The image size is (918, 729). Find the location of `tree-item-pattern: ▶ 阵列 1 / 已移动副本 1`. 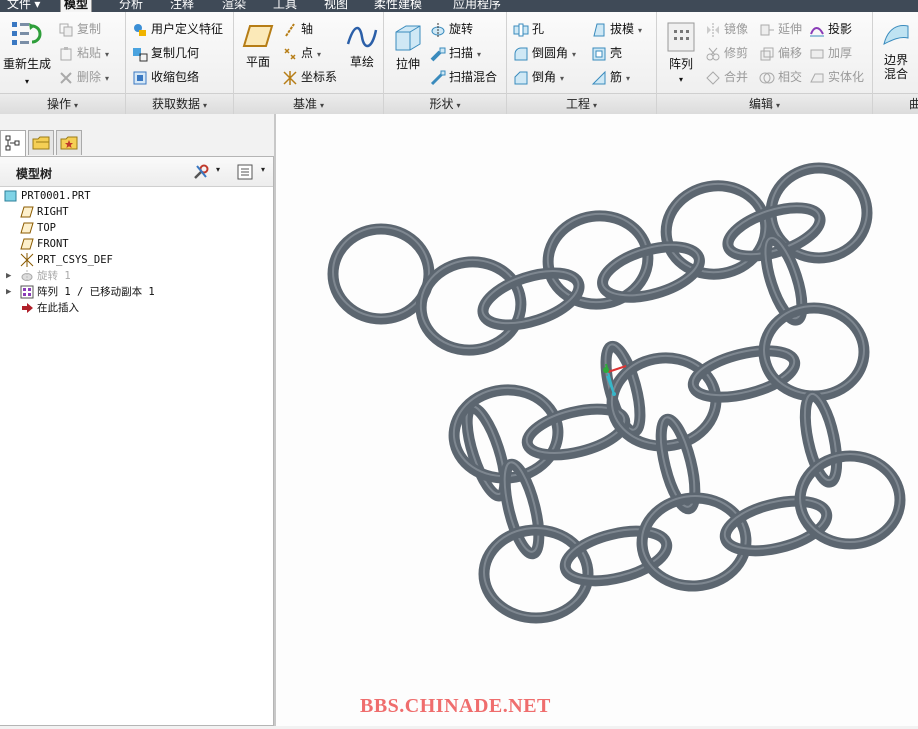

tree-item-pattern: ▶ 阵列 1 / 已移动副本 1 is located at coordinates (80, 292).